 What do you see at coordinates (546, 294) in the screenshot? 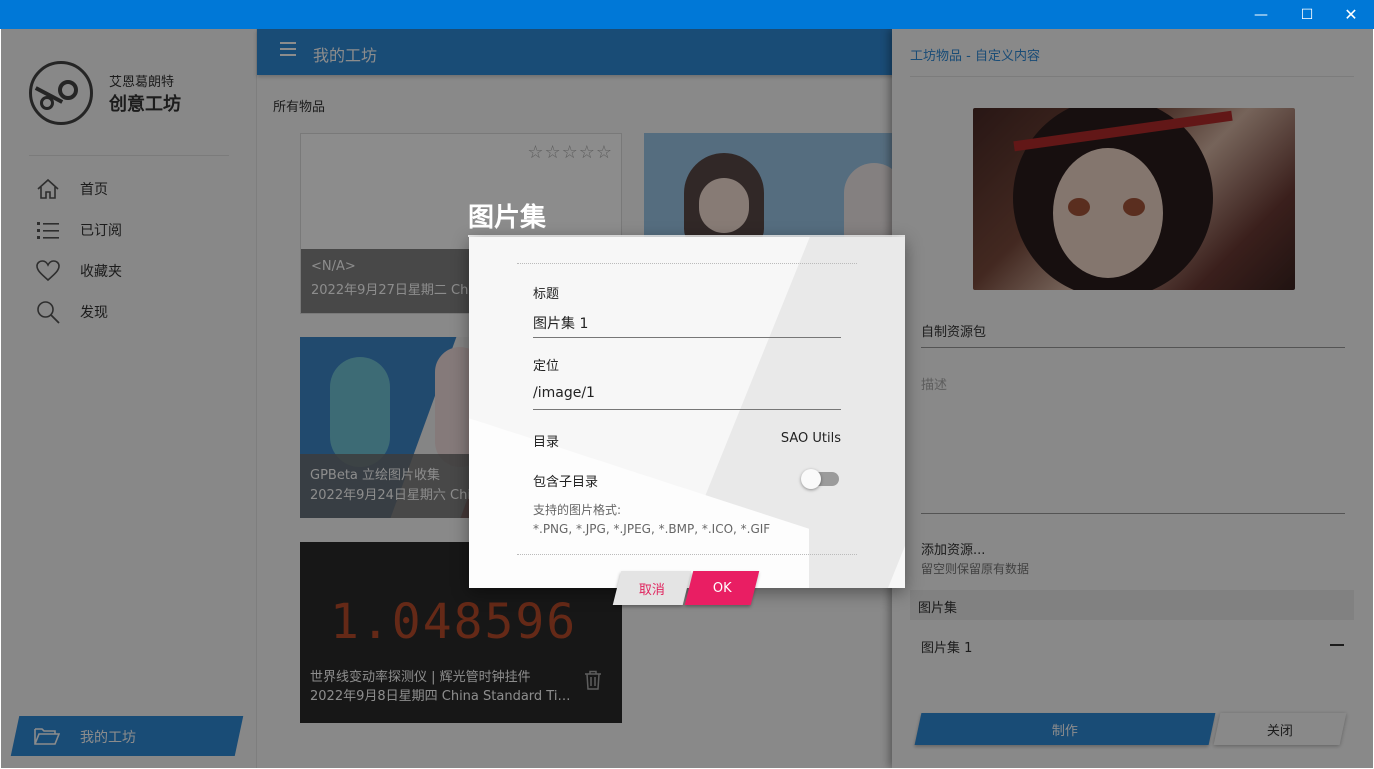
I see `title-field-label: 标题` at bounding box center [546, 294].